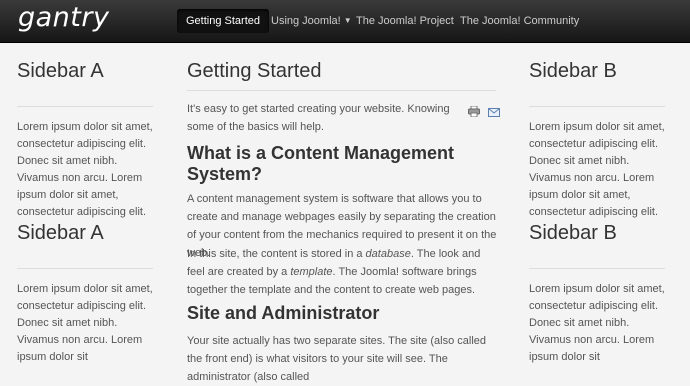  I want to click on site-logo: gantry, so click(63, 17).